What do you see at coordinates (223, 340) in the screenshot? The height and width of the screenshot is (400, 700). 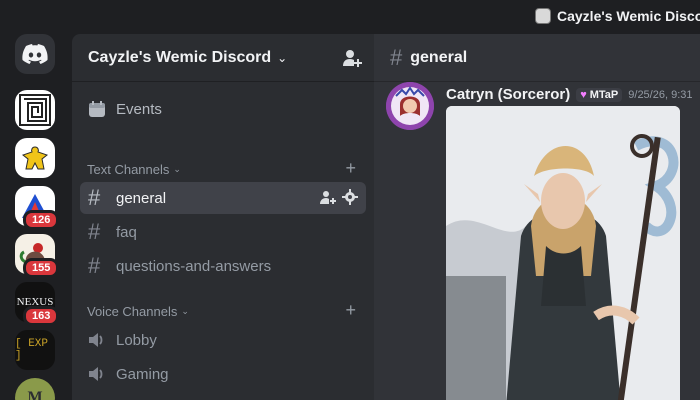 I see `voice-channel-lobby: Lobby` at bounding box center [223, 340].